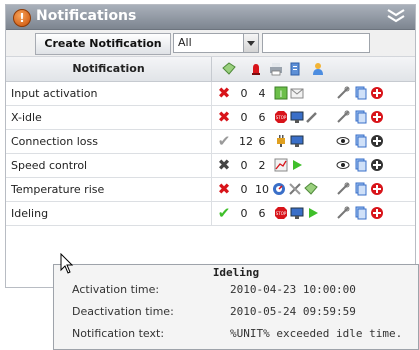  I want to click on table-row: Speed control ✖ 0 2, so click(210, 166).